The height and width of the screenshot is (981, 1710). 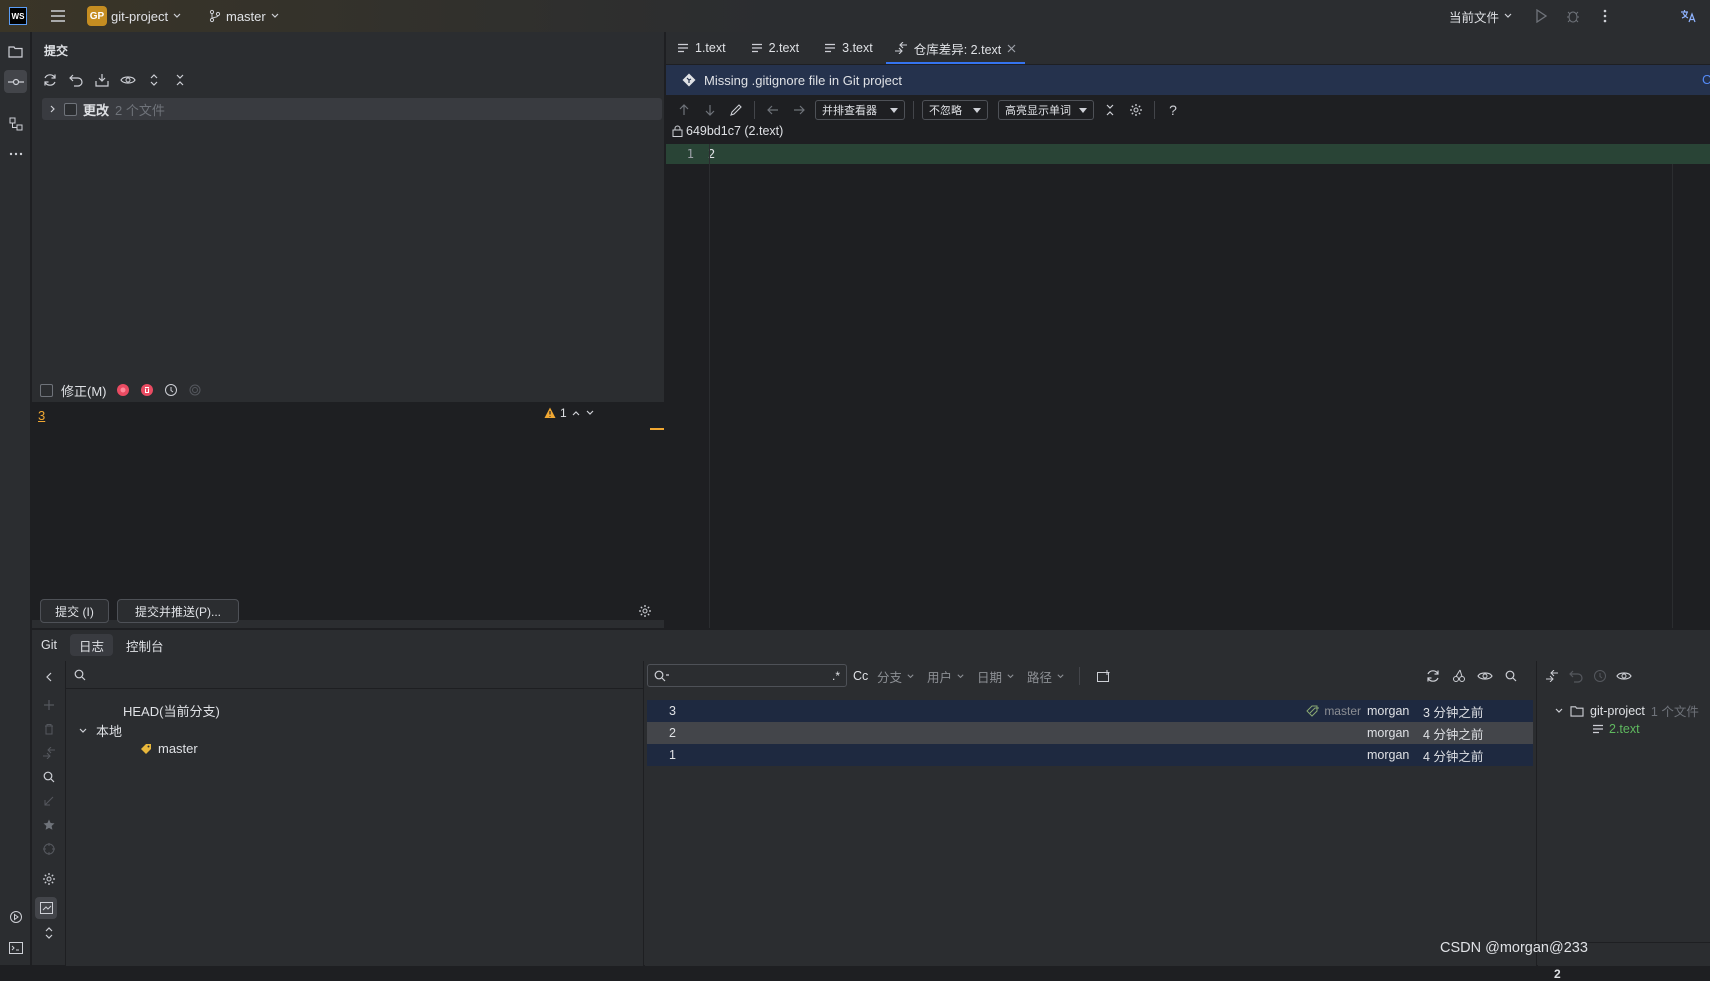 I want to click on target-icon, so click(x=49, y=849).